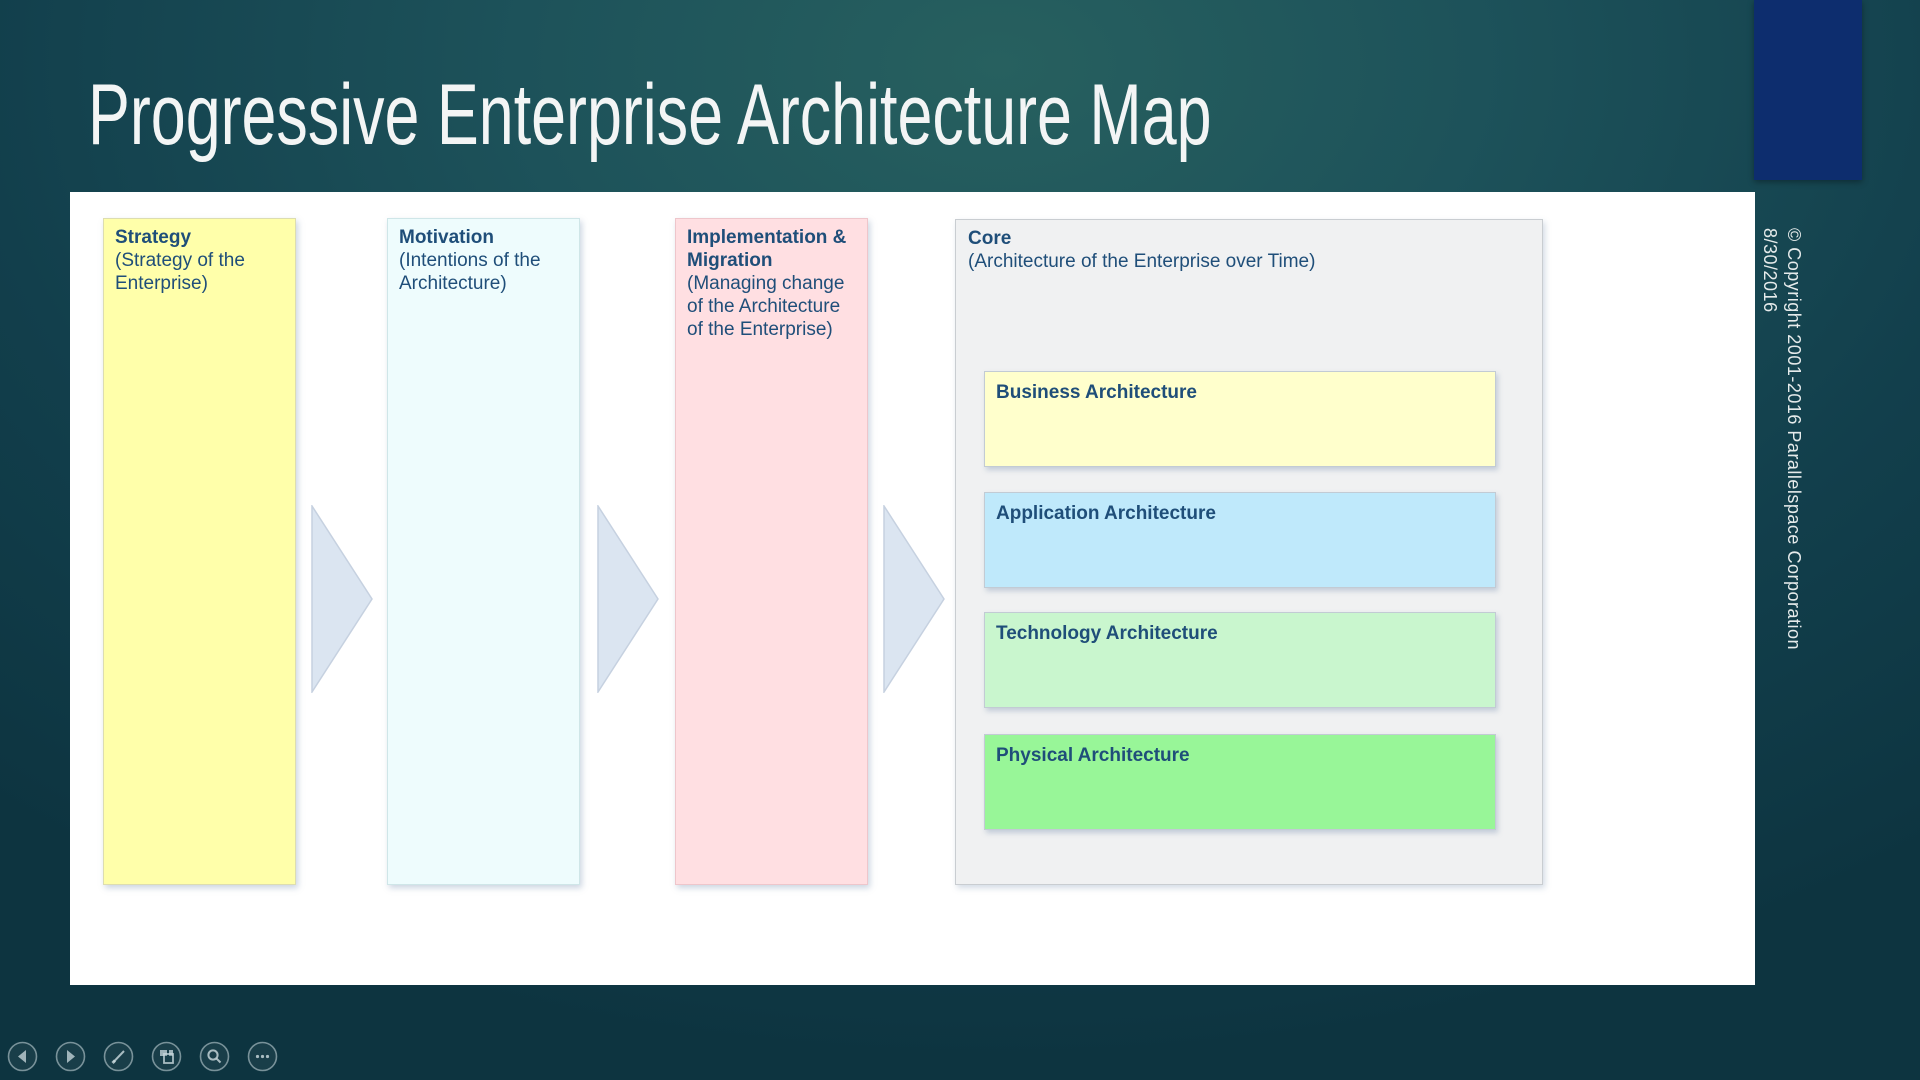 The height and width of the screenshot is (1080, 1920). I want to click on strategy-box-title: Strategy, so click(153, 237).